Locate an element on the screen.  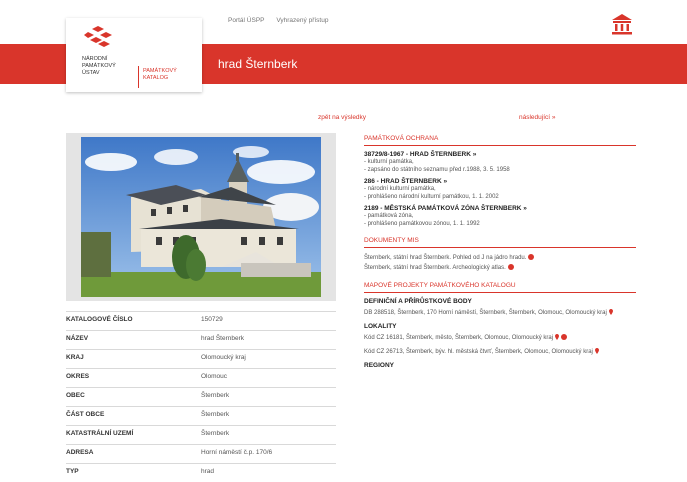
protection-entry-line: - národní kulturní památka, is located at coordinates (400, 189).